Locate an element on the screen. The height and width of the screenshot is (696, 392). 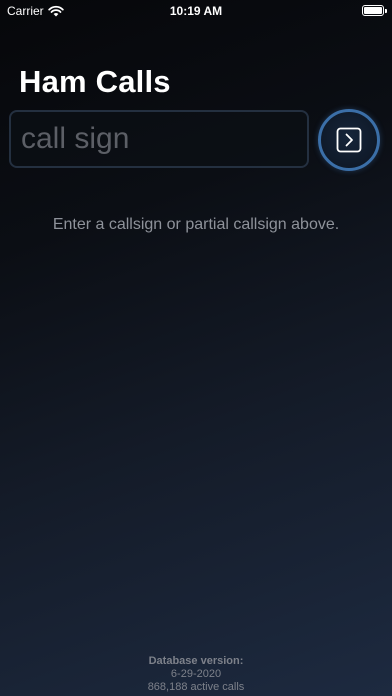
battery-icon is located at coordinates (374, 10).